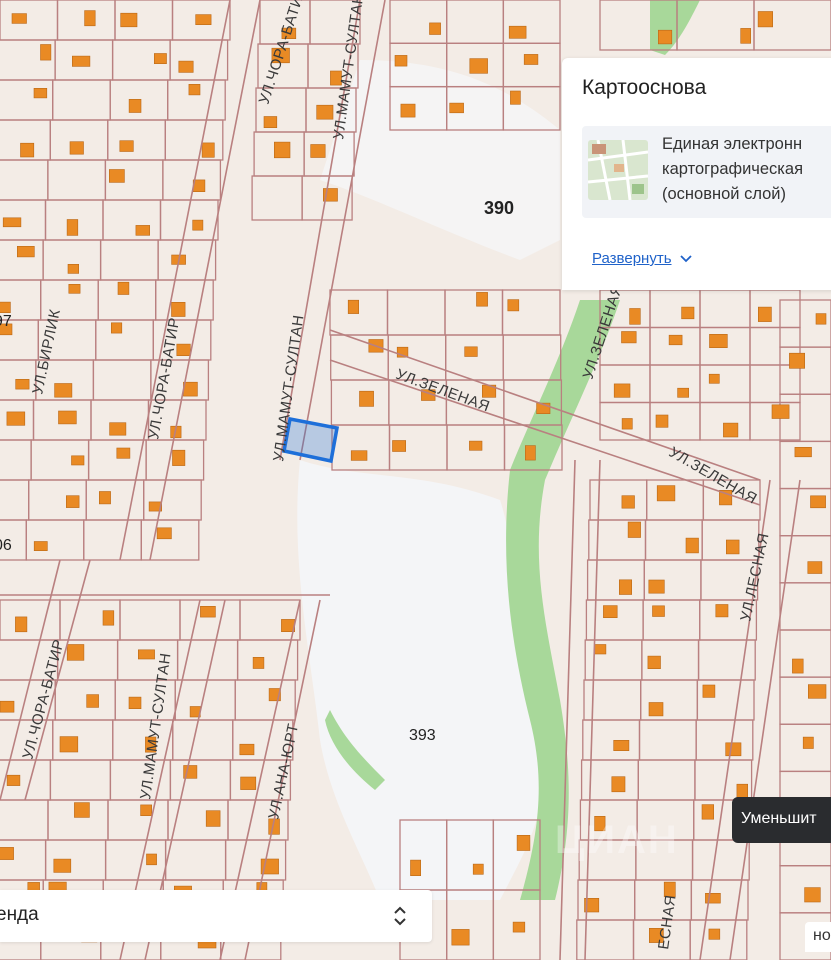  Describe the element at coordinates (644, 87) in the screenshot. I see `panel-title: Картооснова` at that location.